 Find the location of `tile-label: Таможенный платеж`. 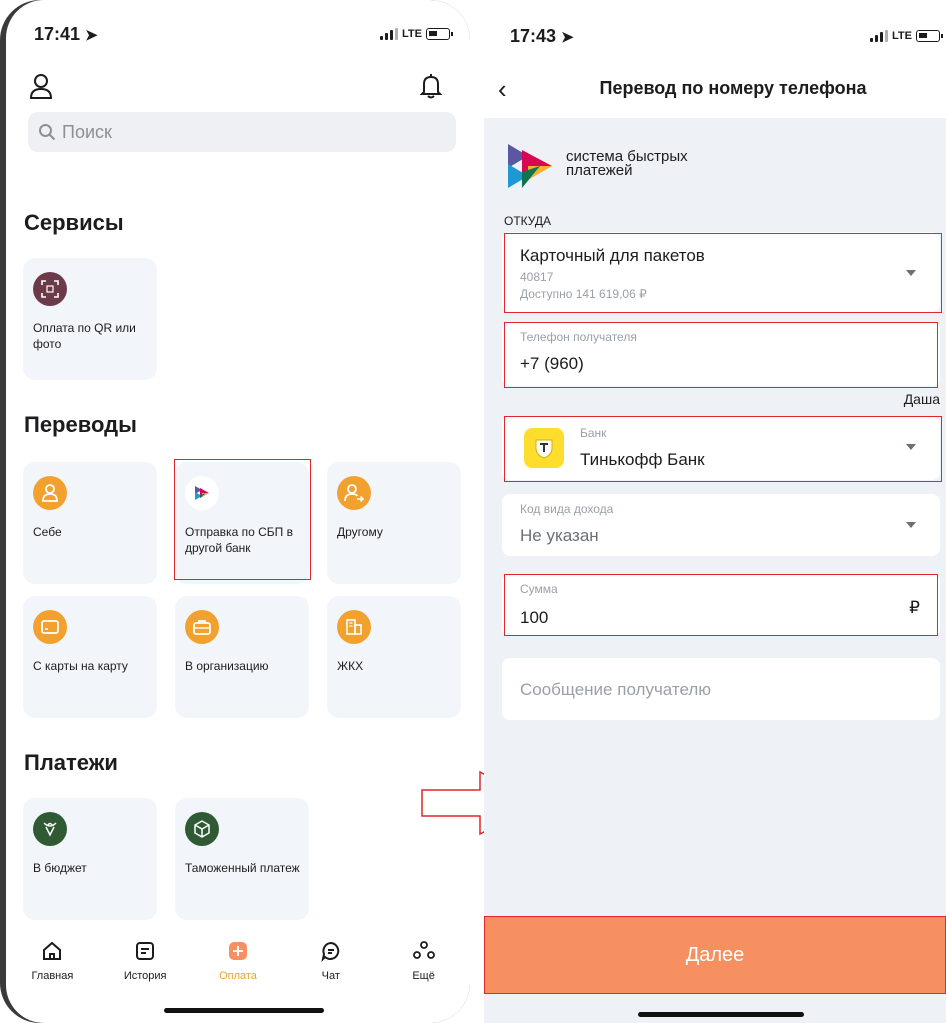

tile-label: Таможенный платеж is located at coordinates (242, 868).